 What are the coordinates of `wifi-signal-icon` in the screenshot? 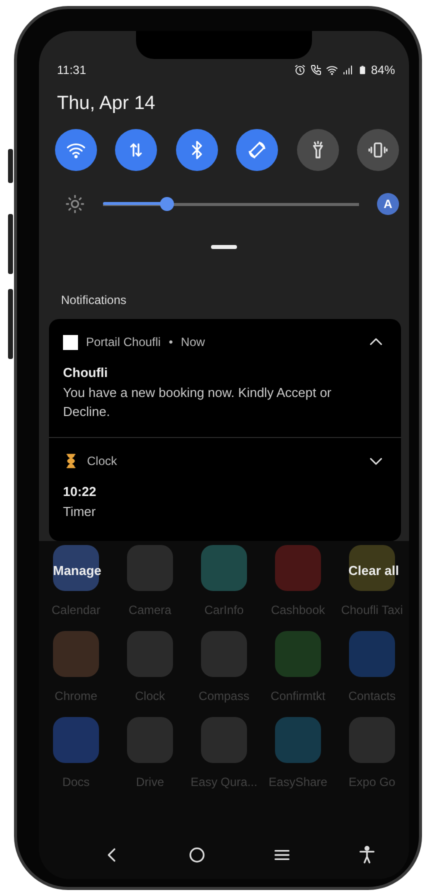 It's located at (332, 70).